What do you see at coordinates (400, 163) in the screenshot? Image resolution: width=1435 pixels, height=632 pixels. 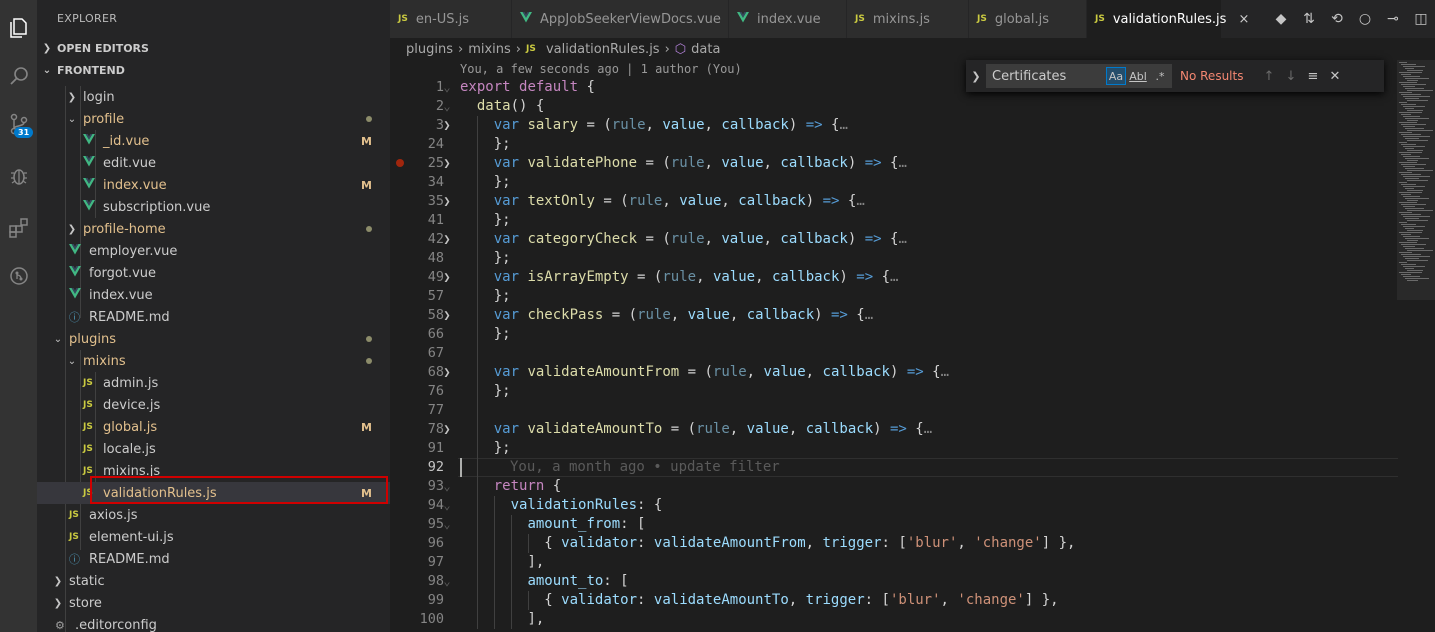 I see `breakpoint-icon` at bounding box center [400, 163].